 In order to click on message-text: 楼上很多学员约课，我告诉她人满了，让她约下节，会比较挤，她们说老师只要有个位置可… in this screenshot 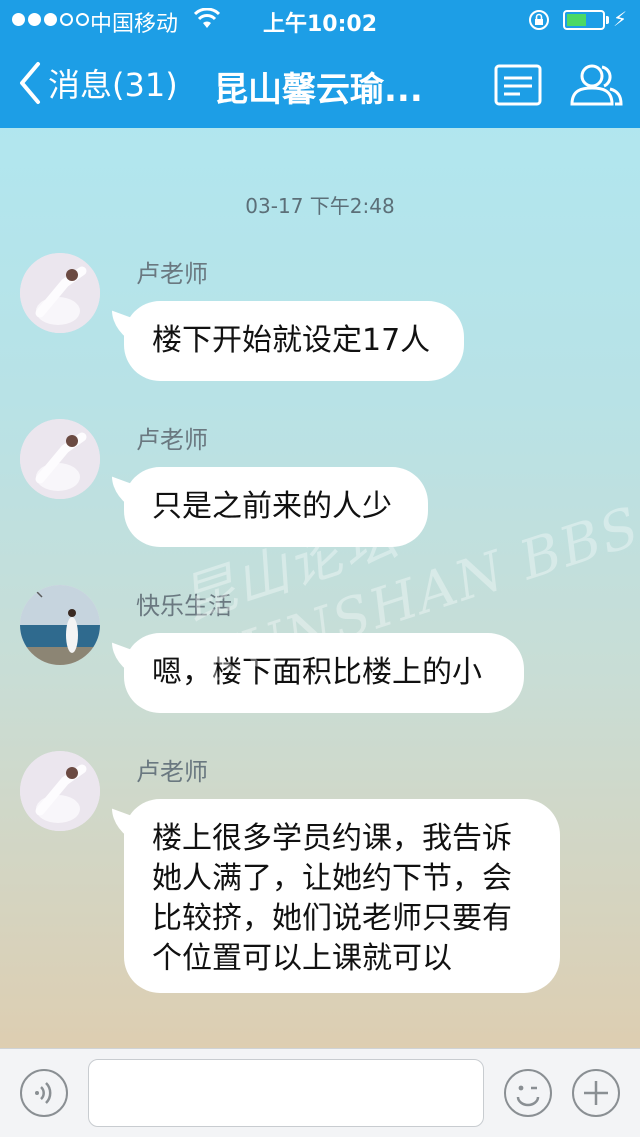, I will do `click(332, 898)`.